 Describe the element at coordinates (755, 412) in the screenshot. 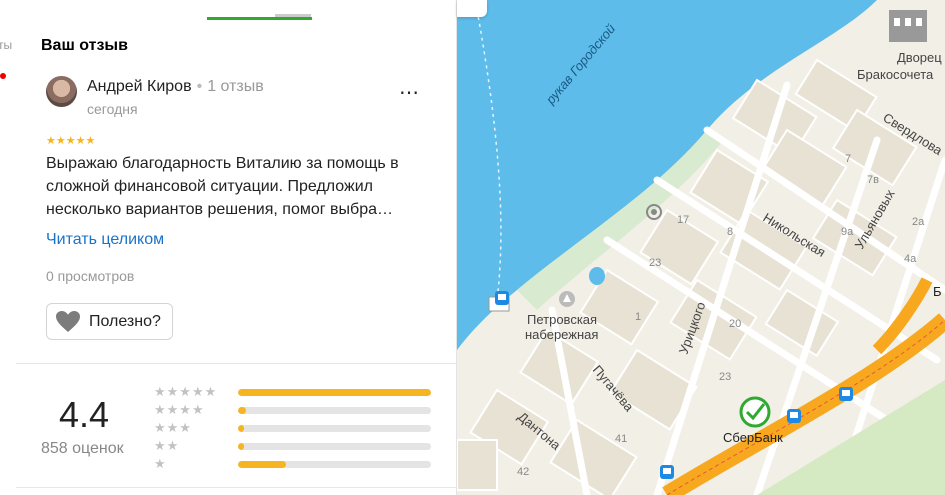

I see `sberbank-icon` at that location.